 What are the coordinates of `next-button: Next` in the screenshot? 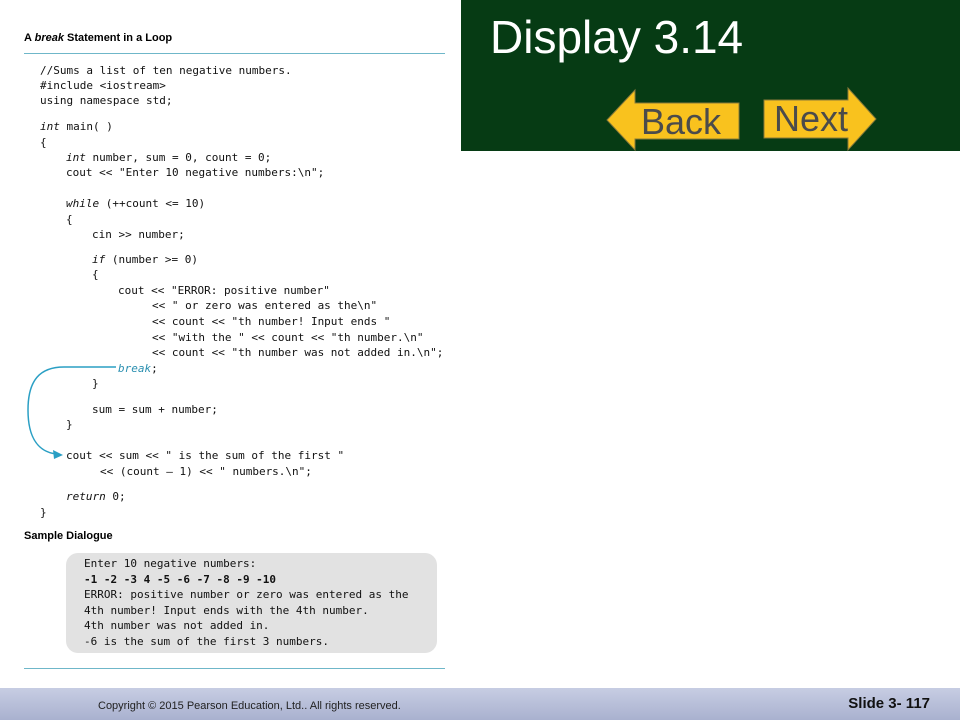 It's located at (820, 119).